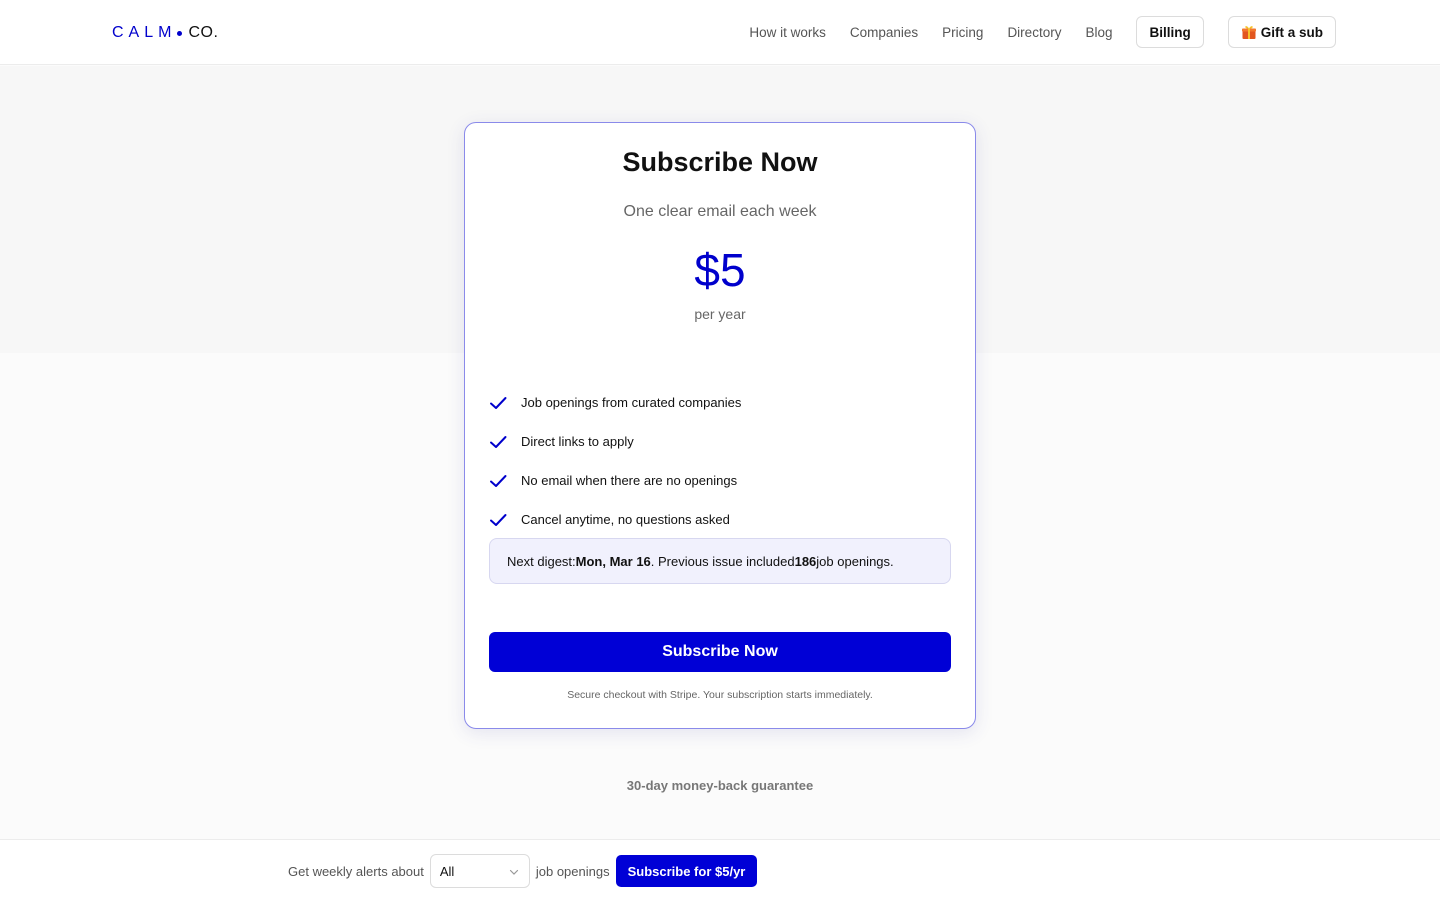 The width and height of the screenshot is (1440, 900). I want to click on feature-text: Cancel anytime, no questions asked, so click(625, 519).